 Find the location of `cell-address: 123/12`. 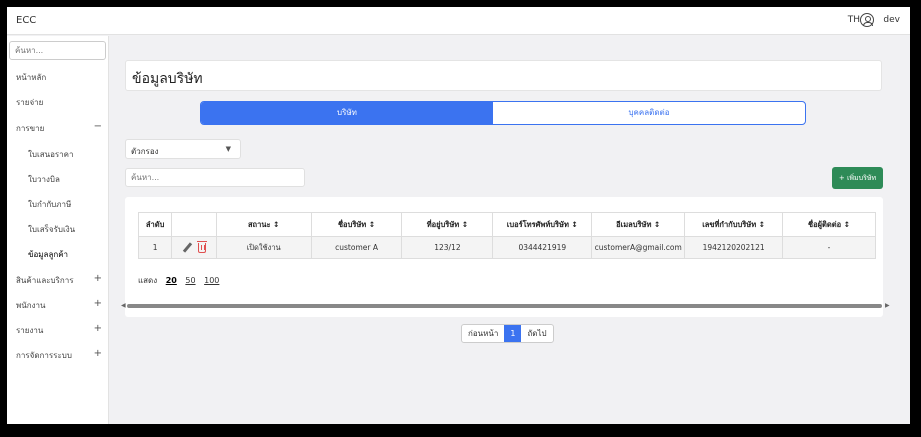

cell-address: 123/12 is located at coordinates (447, 247).